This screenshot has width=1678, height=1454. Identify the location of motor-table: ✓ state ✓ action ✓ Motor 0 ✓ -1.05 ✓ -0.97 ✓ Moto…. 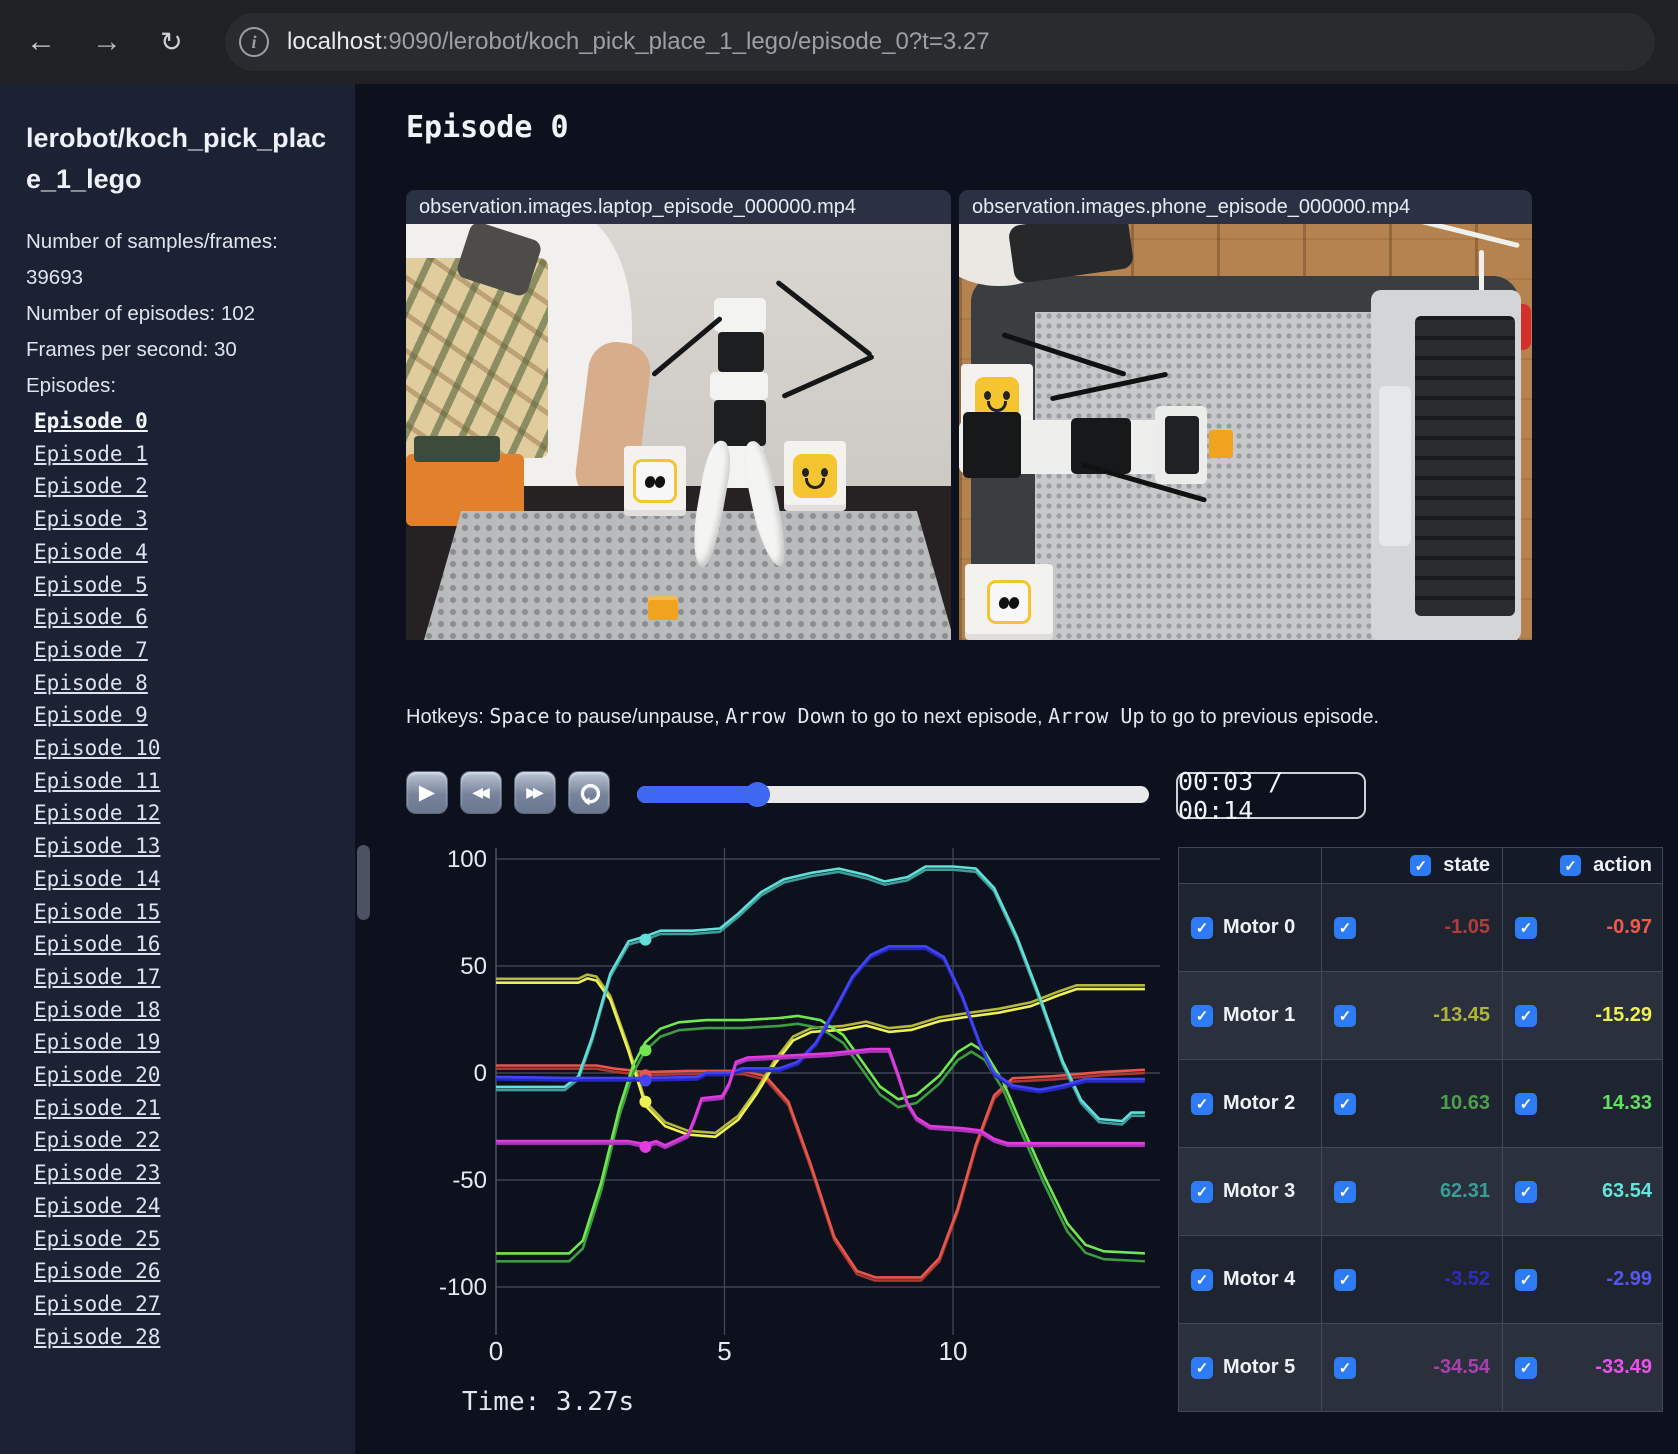
(1420, 1129).